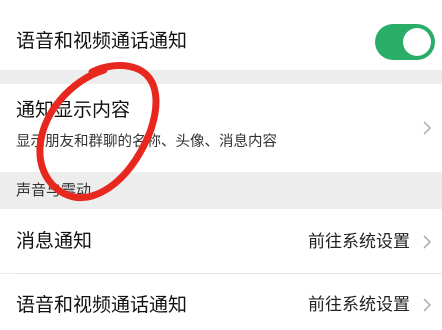 This screenshot has height=330, width=442. What do you see at coordinates (54, 190) in the screenshot?
I see `sound-and-vibration-section-header: 声音与震动` at bounding box center [54, 190].